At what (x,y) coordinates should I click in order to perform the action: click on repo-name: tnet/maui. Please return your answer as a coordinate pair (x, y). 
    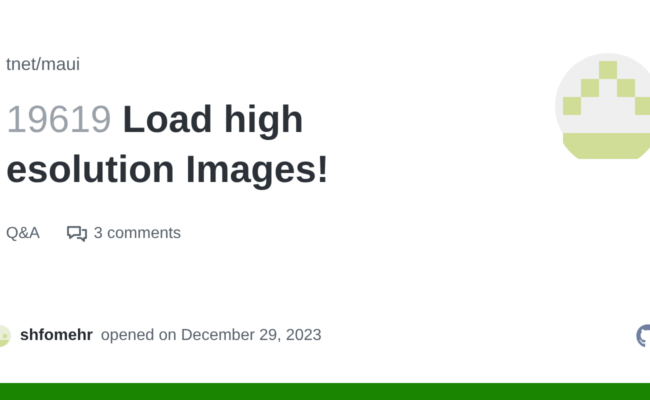
    Looking at the image, I should click on (44, 64).